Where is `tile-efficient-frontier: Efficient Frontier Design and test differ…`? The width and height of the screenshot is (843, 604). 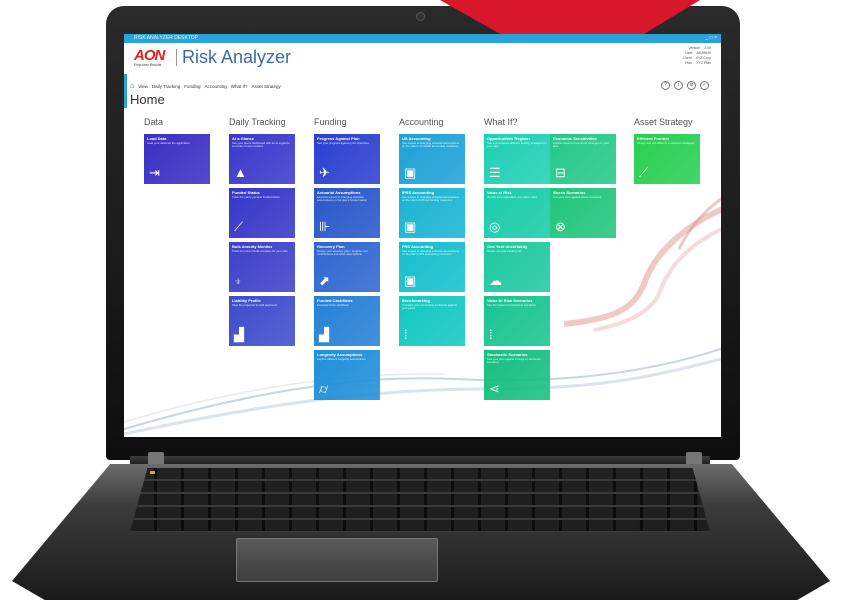
tile-efficient-frontier: Efficient Frontier Design and test differ… is located at coordinates (667, 159).